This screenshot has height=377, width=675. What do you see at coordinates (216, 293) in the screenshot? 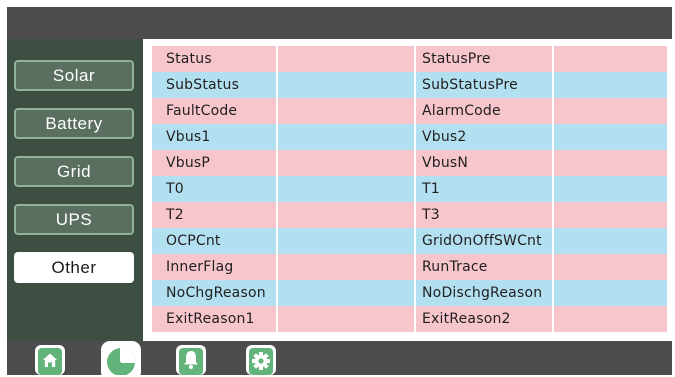
I see `param-label: NoChgReason` at bounding box center [216, 293].